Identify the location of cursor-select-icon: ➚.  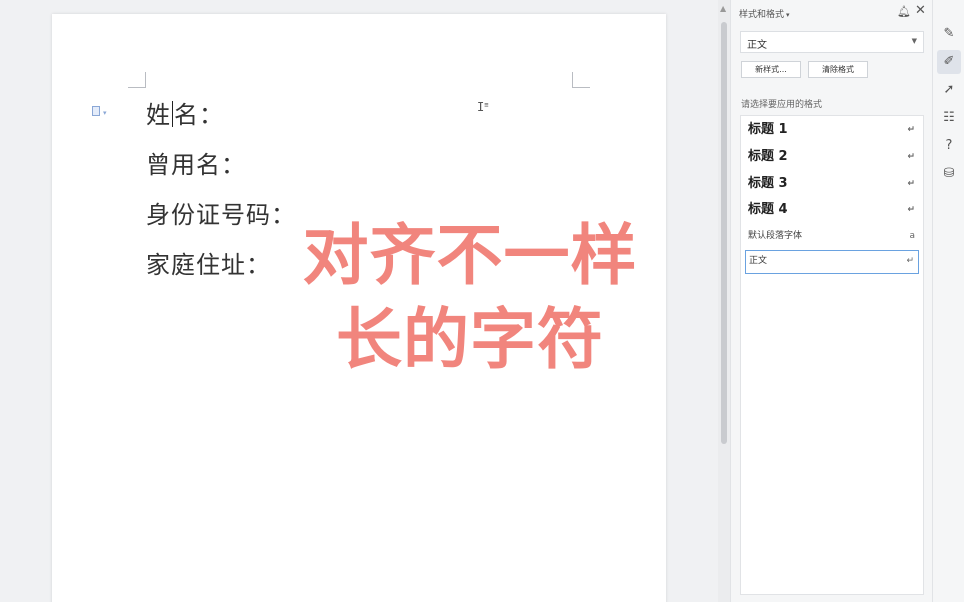
(949, 90).